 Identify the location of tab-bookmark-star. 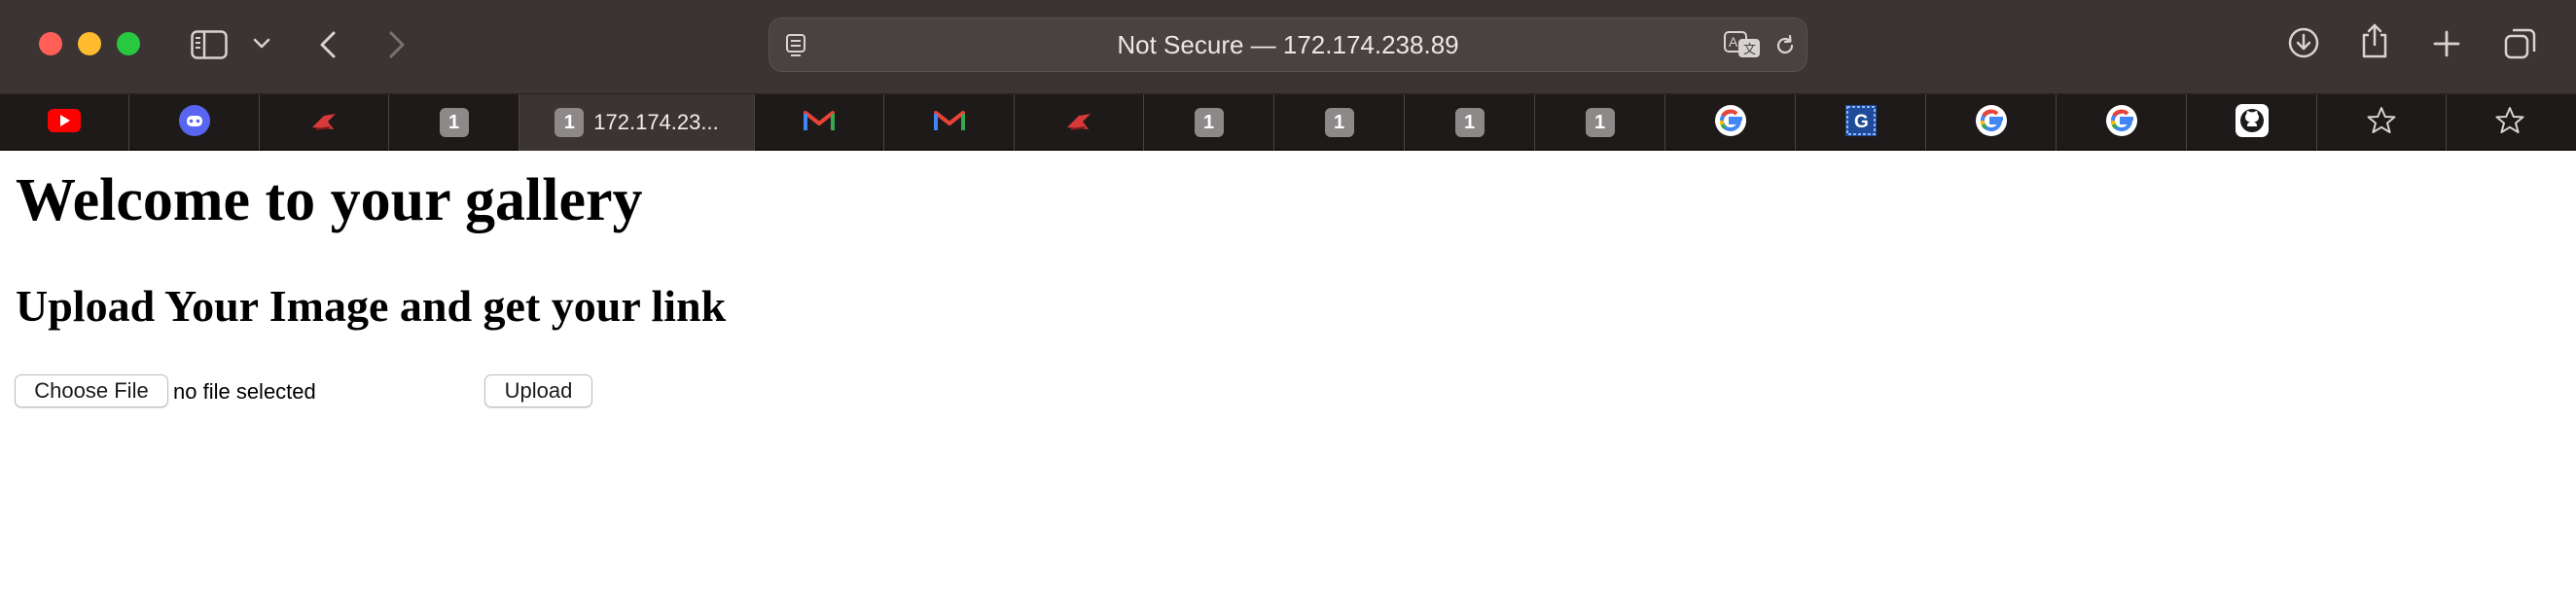
(2382, 123).